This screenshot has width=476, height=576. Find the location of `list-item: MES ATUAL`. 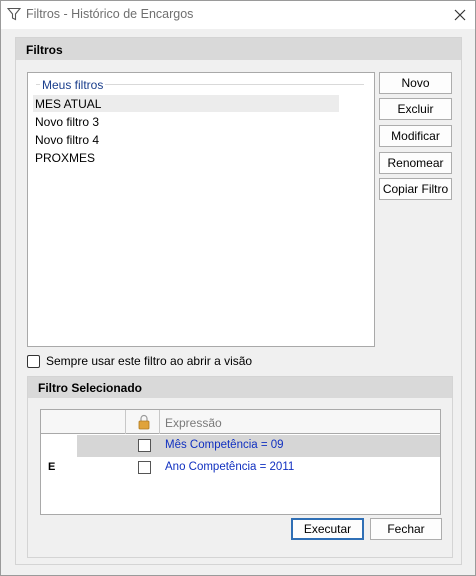

list-item: MES ATUAL is located at coordinates (186, 103).